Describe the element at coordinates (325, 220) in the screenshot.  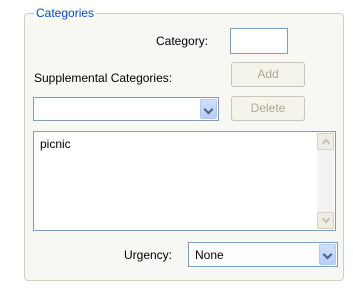
I see `scroll-down-icon` at that location.